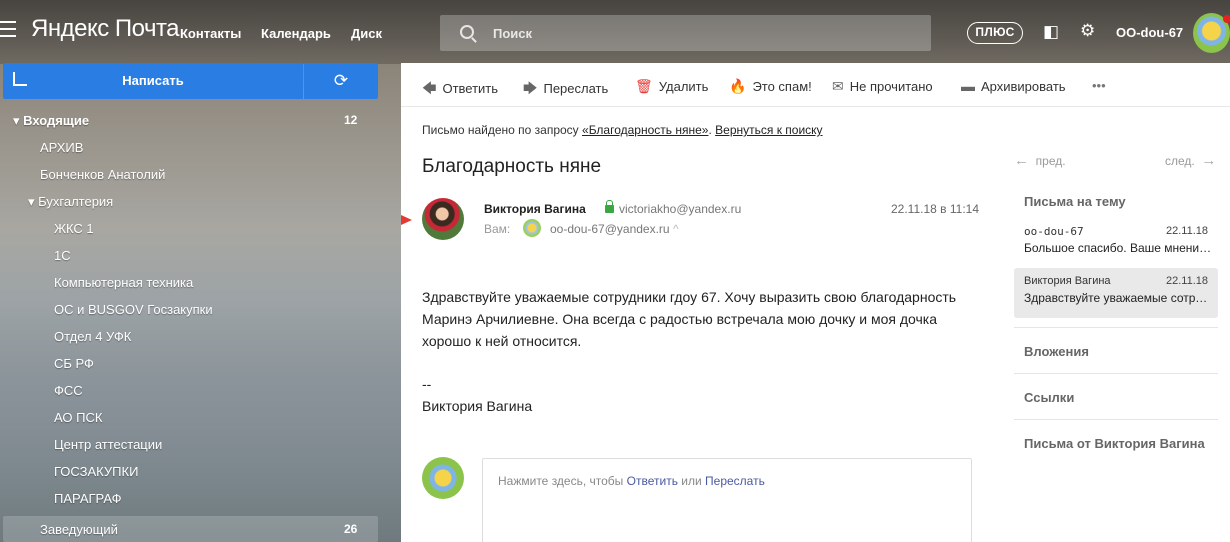 This screenshot has width=1230, height=542. I want to click on important-flag-icon, so click(406, 220).